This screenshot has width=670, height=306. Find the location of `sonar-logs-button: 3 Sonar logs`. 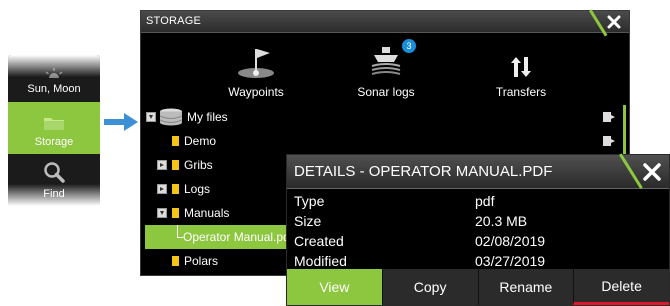

sonar-logs-button: 3 Sonar logs is located at coordinates (386, 67).